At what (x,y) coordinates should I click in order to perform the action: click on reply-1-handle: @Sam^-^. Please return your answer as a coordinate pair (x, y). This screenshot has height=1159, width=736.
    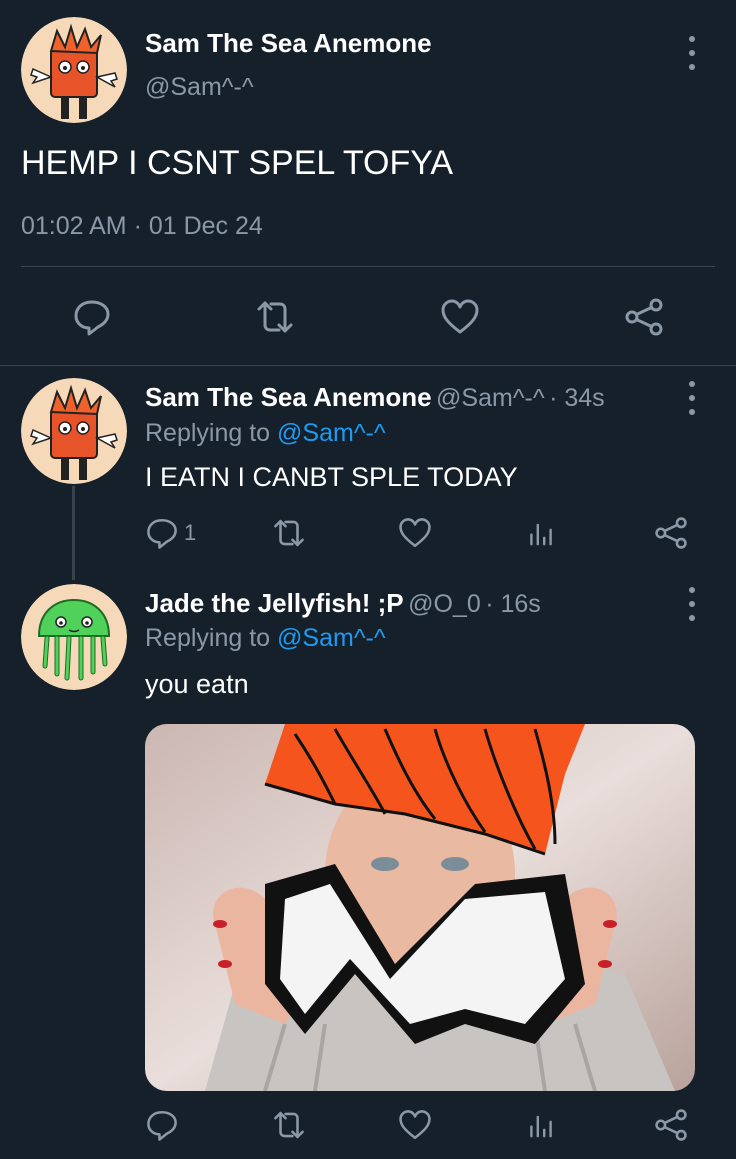
    Looking at the image, I should click on (490, 398).